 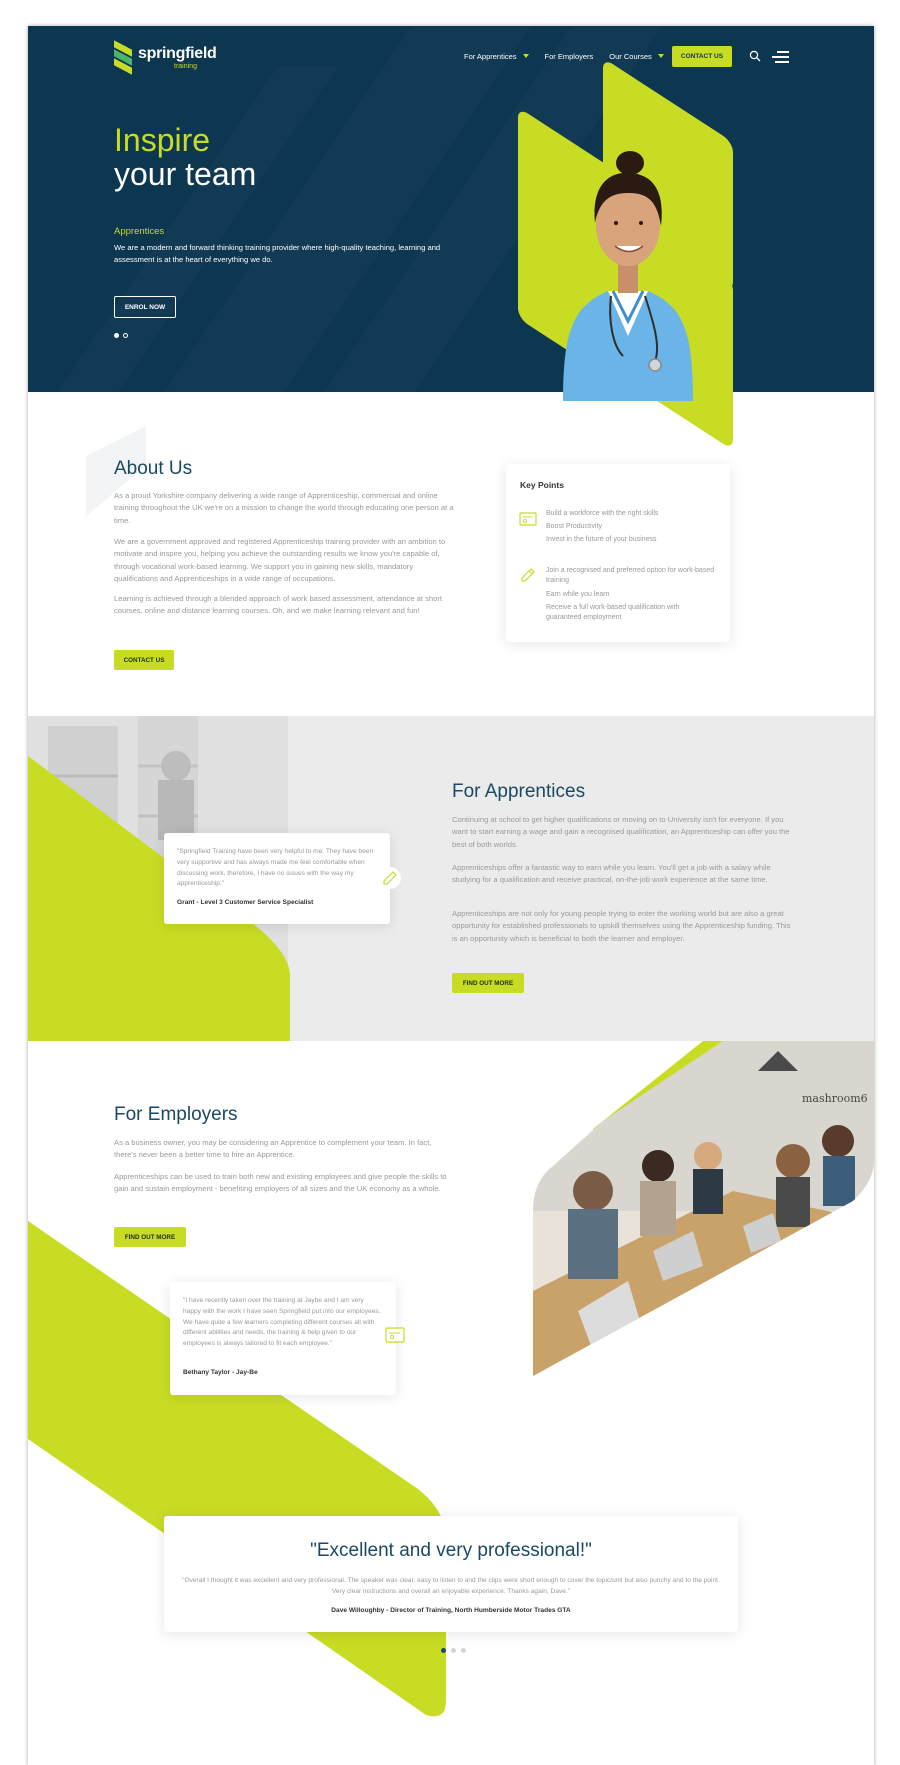 What do you see at coordinates (185, 174) in the screenshot?
I see `hero-title-line2: your team` at bounding box center [185, 174].